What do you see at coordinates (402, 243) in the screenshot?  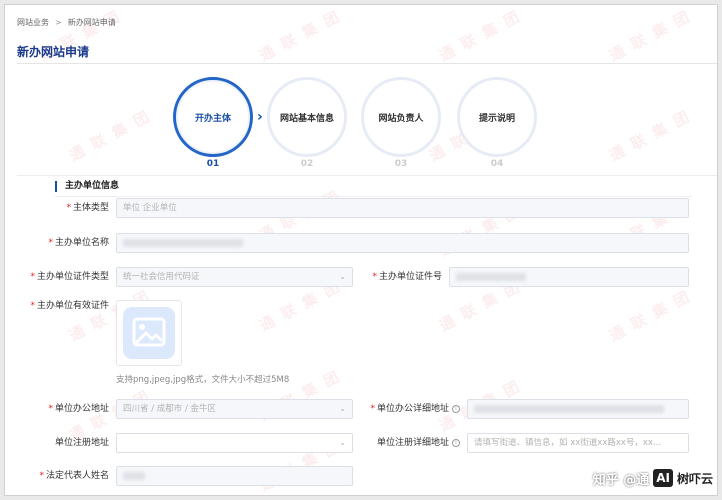 I see `org-name-input` at bounding box center [402, 243].